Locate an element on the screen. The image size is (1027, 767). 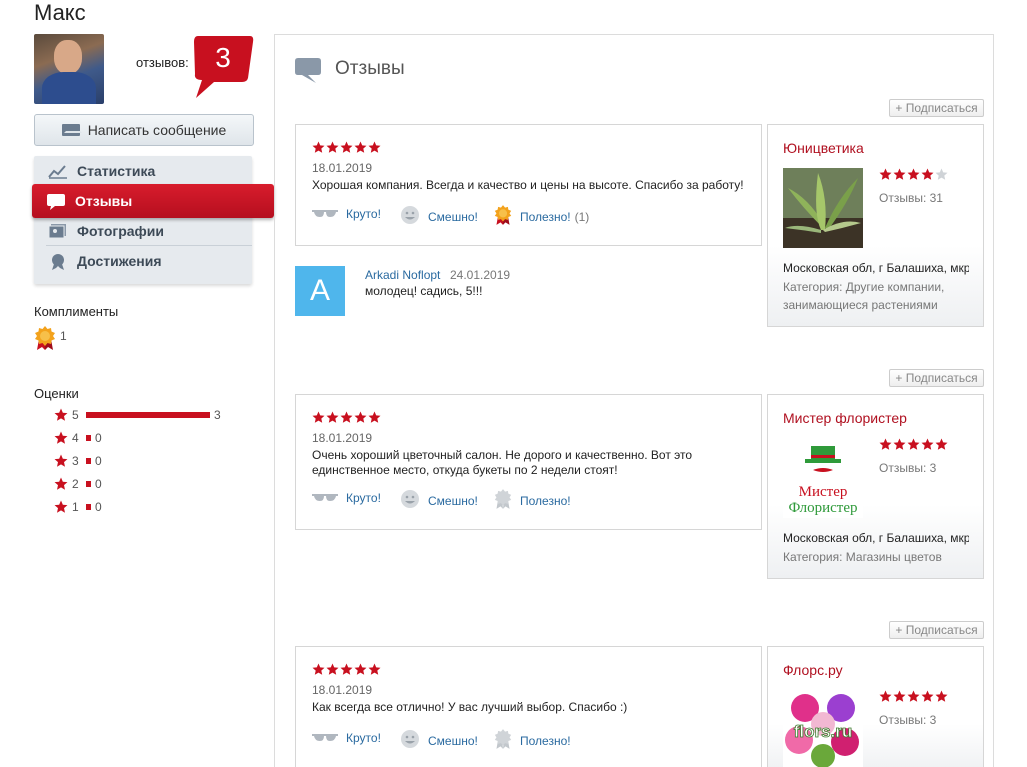
sunglasses-icon is located at coordinates (325, 214).